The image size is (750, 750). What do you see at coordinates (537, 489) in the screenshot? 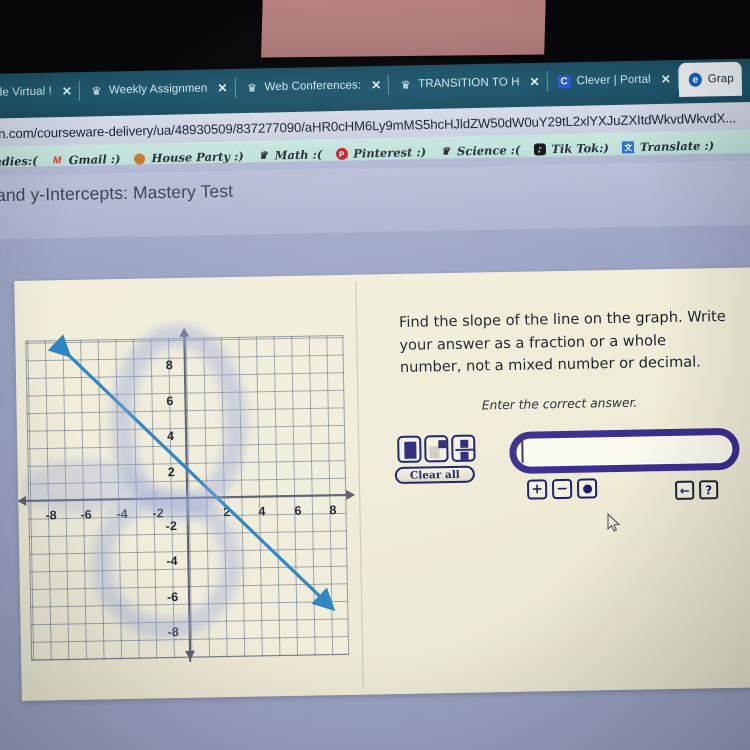
I see `plus-button: +` at bounding box center [537, 489].